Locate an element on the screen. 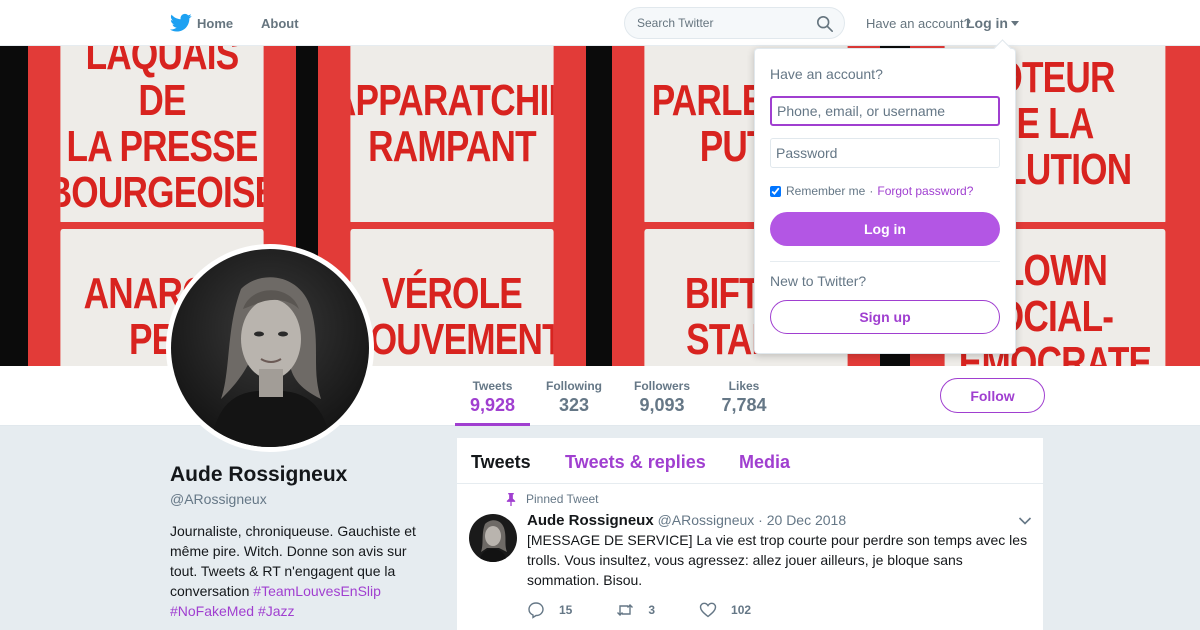  banner-sign-line: APPARATCHIK is located at coordinates (451, 100).